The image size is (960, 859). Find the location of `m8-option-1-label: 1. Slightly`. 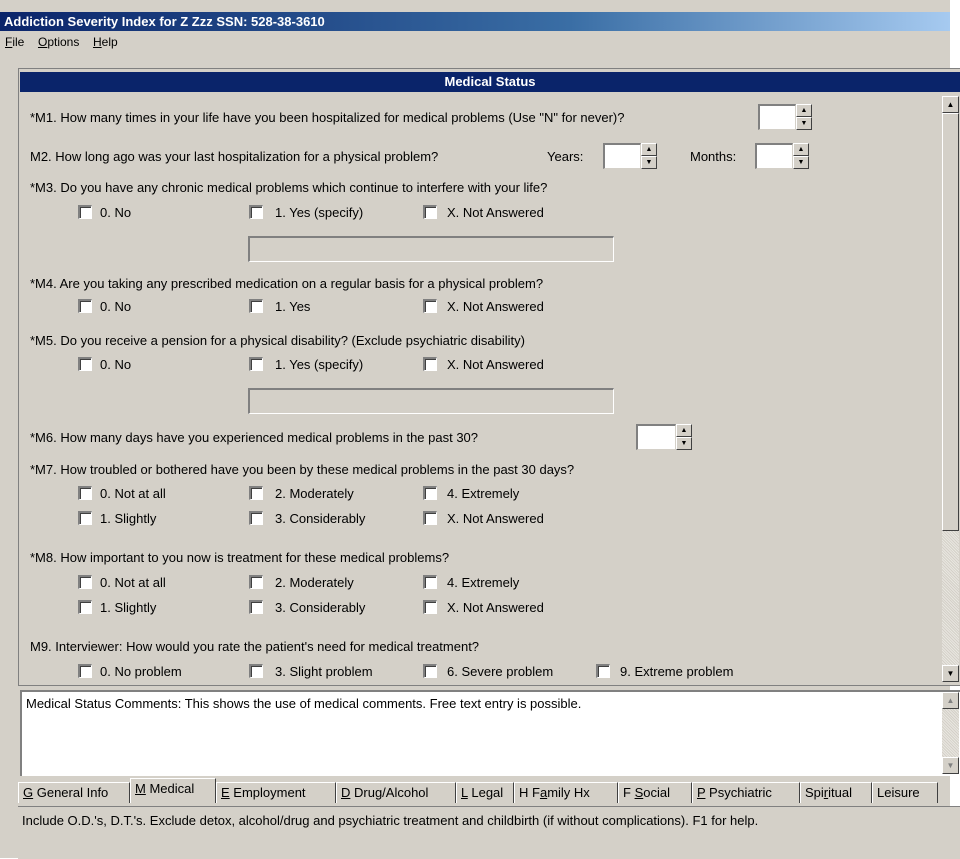

m8-option-1-label: 1. Slightly is located at coordinates (128, 607).